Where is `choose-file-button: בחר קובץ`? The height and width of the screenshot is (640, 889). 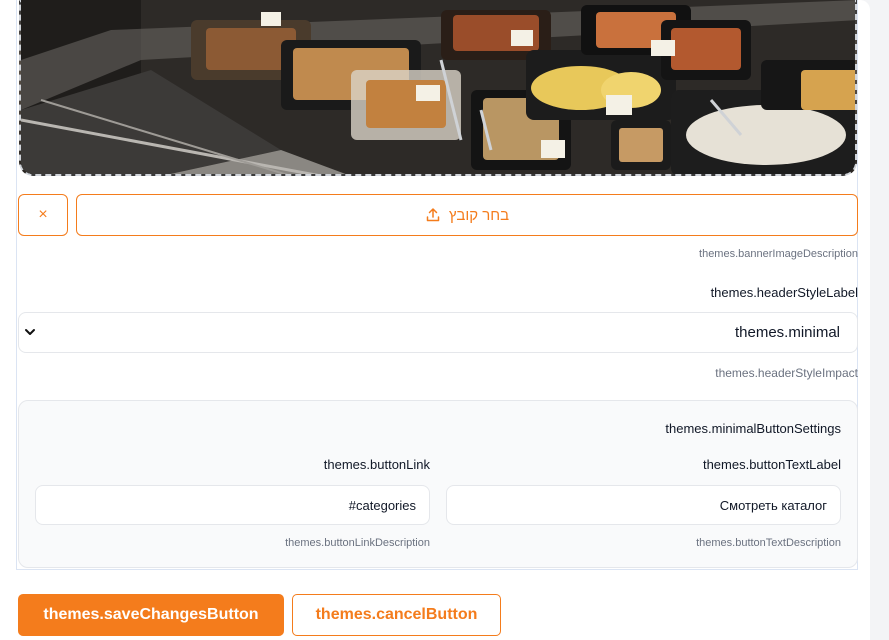 choose-file-button: בחר קובץ is located at coordinates (467, 215).